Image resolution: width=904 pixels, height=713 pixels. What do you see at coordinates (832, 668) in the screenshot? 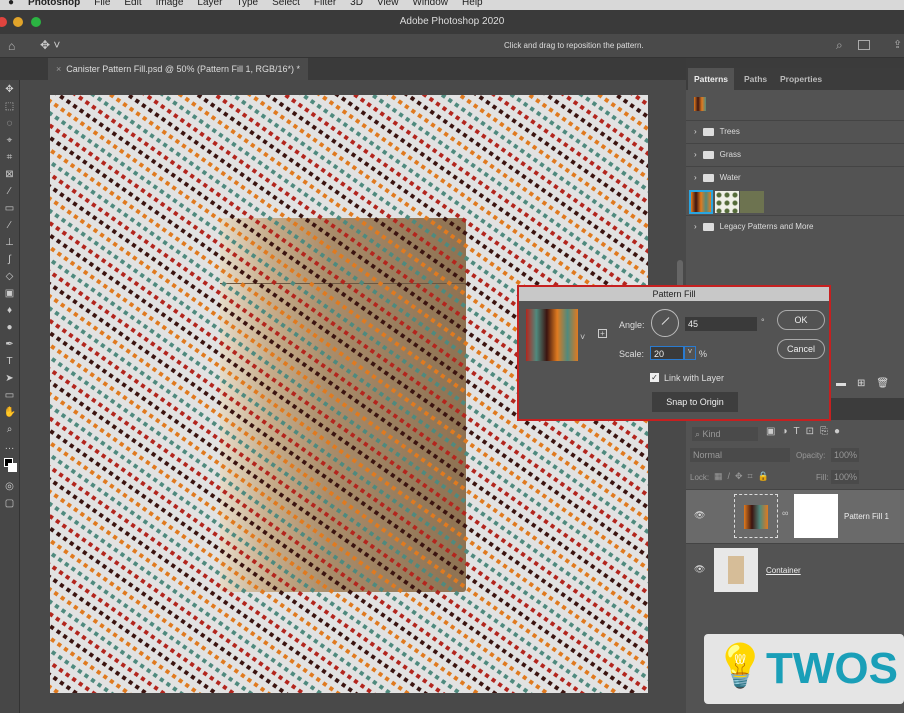
I see `watermark-text: TWOS` at bounding box center [832, 668].